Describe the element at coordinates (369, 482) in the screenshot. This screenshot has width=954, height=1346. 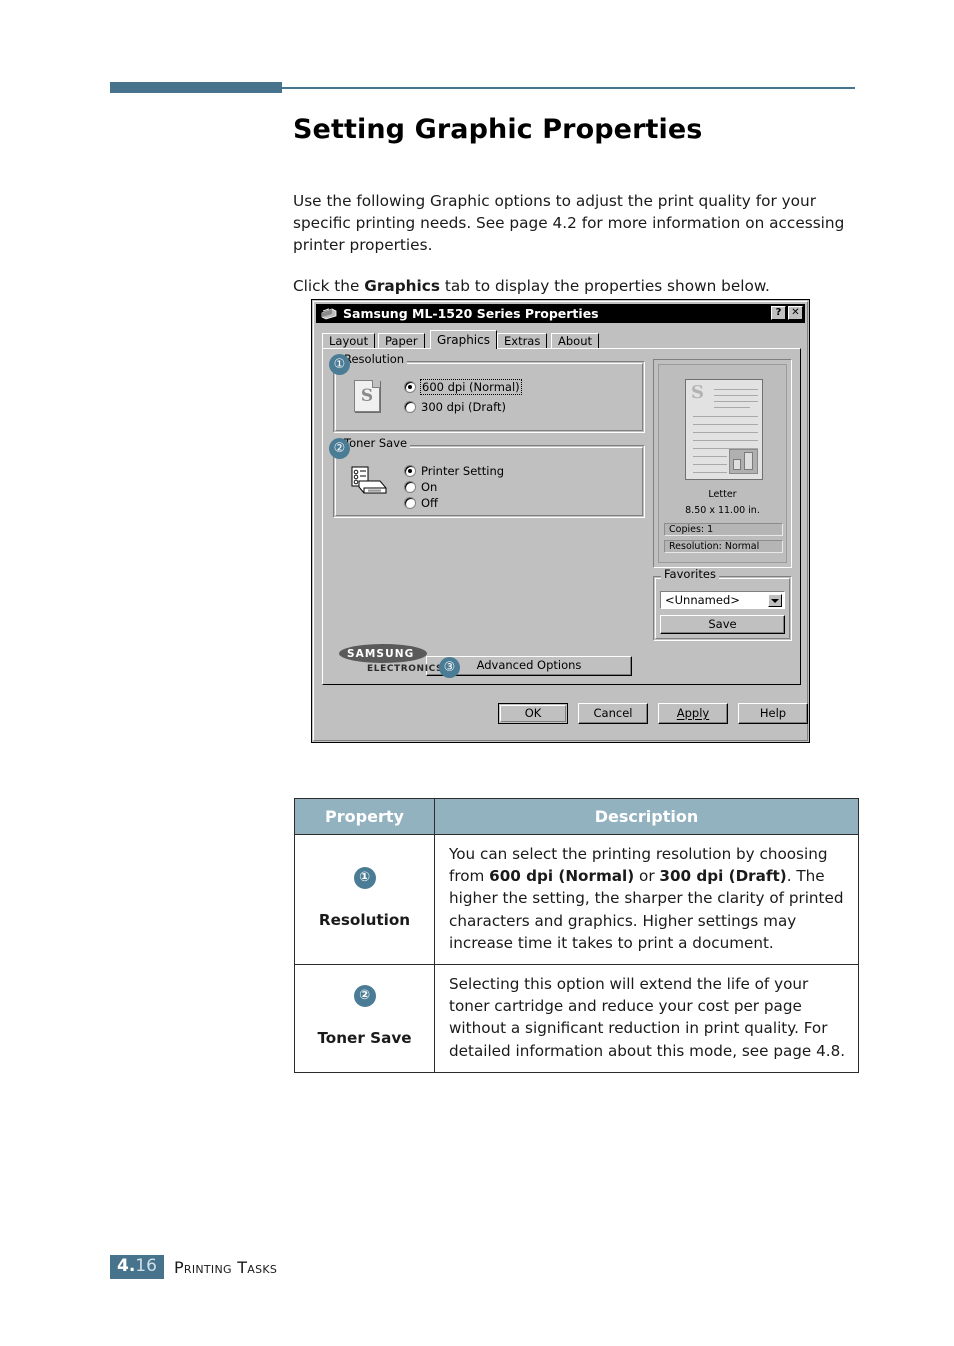
I see `printer-icon` at that location.